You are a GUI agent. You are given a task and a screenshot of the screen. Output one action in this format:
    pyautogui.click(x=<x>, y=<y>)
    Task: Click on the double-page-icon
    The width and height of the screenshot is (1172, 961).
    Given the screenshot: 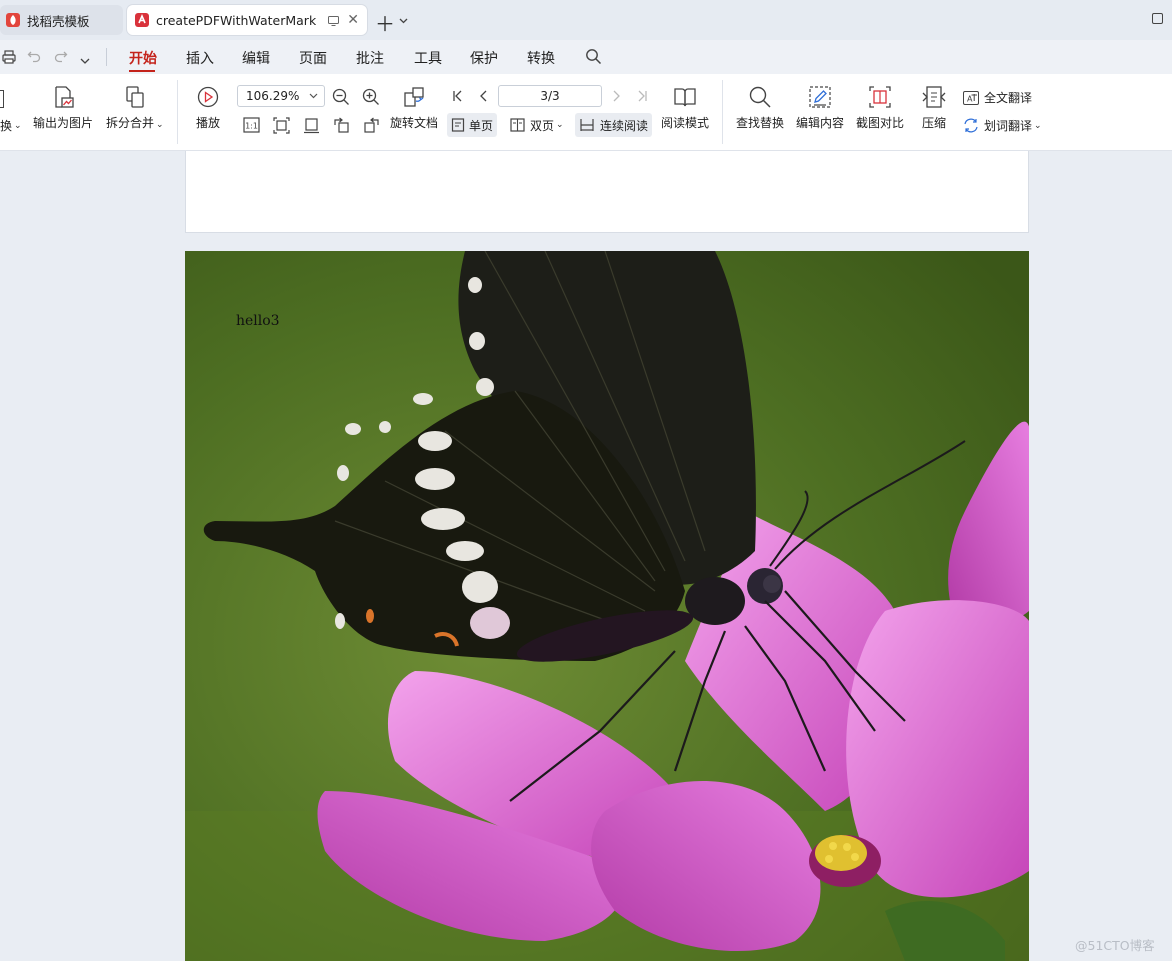 What is the action you would take?
    pyautogui.click(x=517, y=125)
    